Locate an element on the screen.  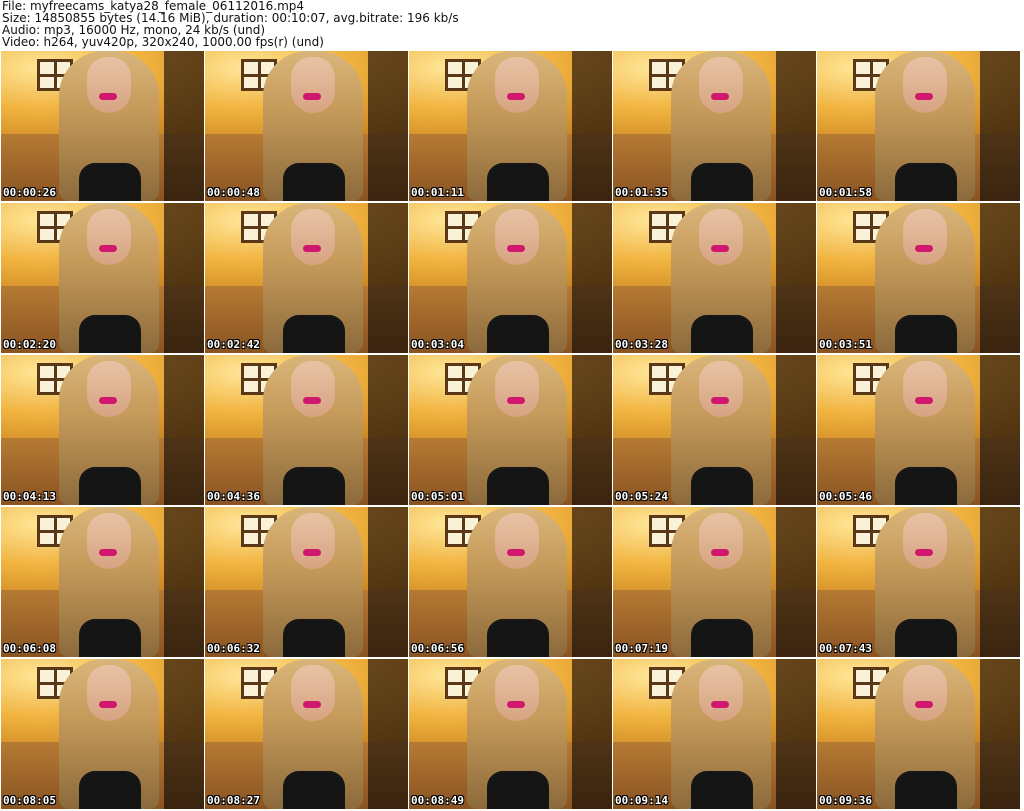
thumbnail-timestamp: 00:08:05 is located at coordinates (29, 800).